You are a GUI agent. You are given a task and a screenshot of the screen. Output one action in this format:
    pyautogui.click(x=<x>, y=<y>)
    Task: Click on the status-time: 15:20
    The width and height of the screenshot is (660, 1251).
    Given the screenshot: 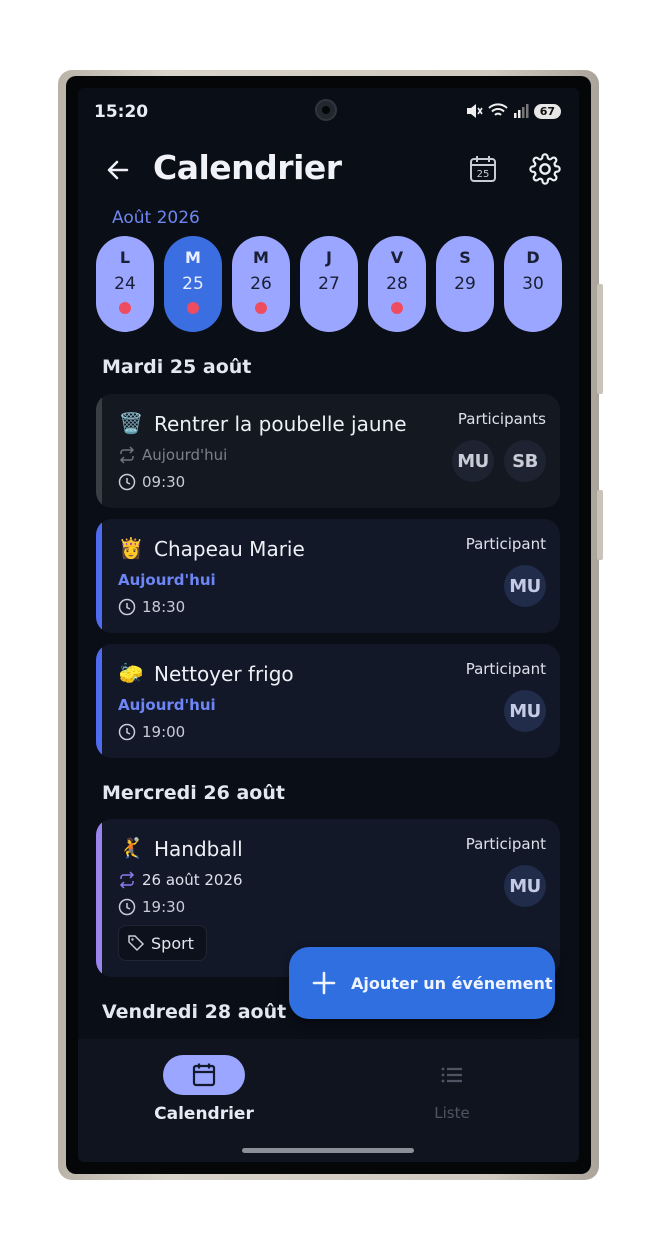 What is the action you would take?
    pyautogui.click(x=121, y=112)
    